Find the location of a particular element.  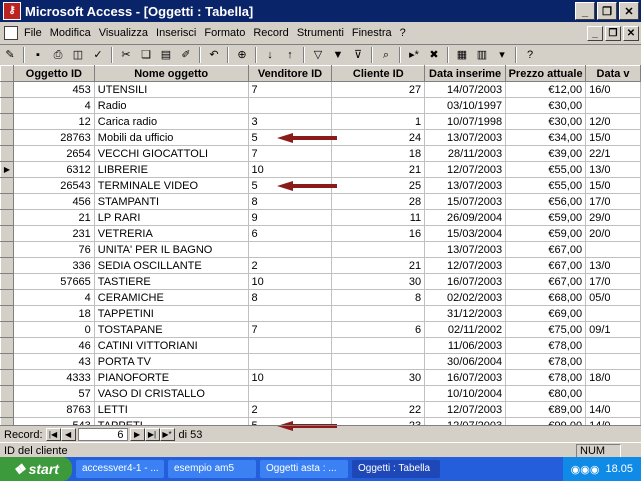

table-row: 21 LP RARI 9 11 26/09/2004 €59,00 29/0 is located at coordinates (320, 217).